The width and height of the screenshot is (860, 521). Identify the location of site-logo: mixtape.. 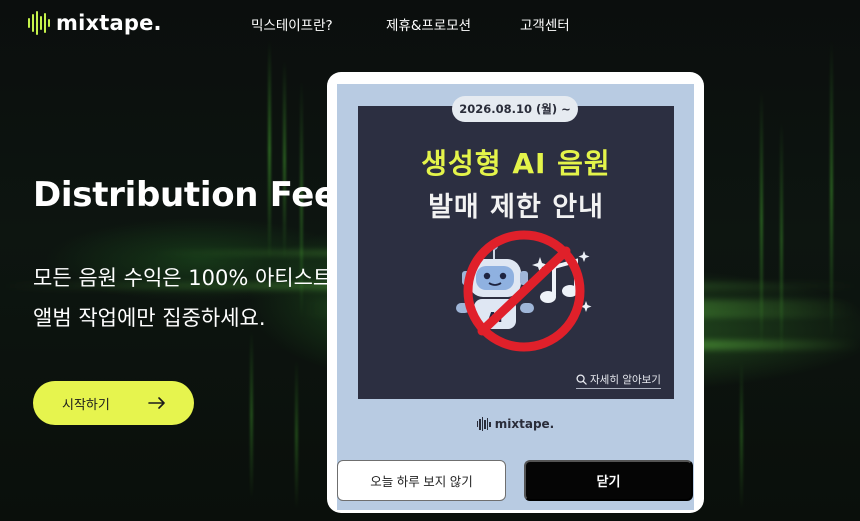
(95, 23).